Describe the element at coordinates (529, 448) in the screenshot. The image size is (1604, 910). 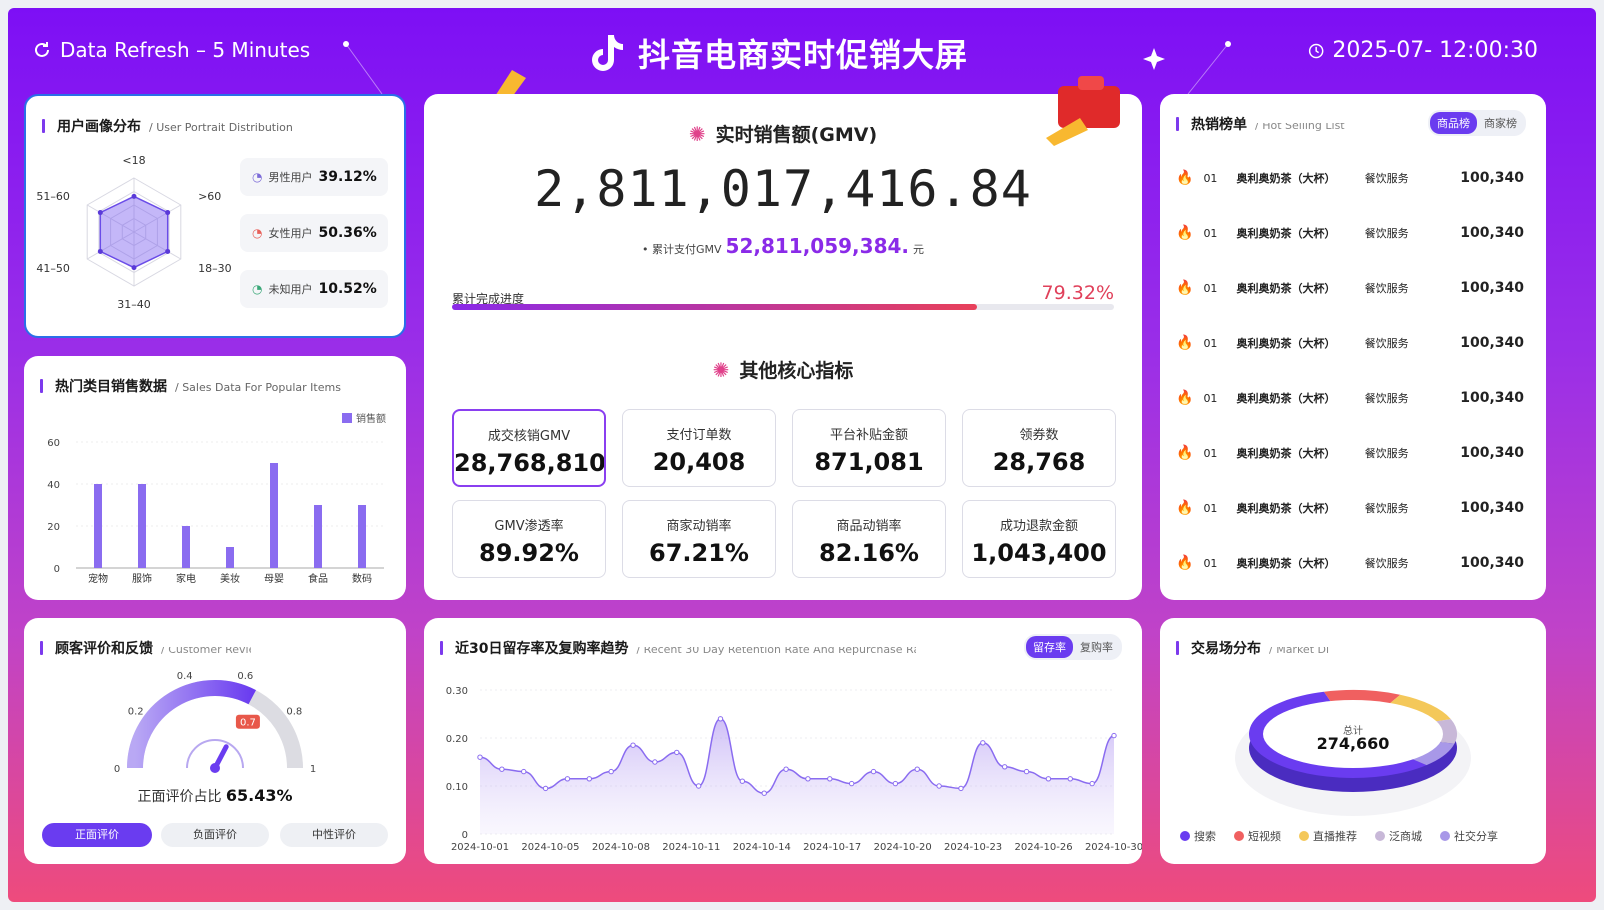
I see `kpi-verified-gmv: 成交核销GMV 28,768,810` at that location.